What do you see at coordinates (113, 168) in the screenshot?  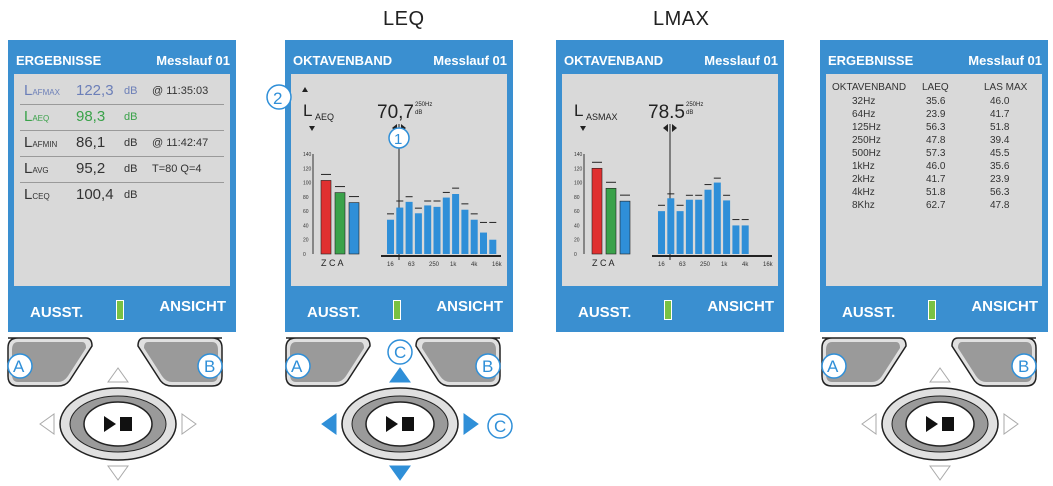 I see `result-row: LAVG 95,2 dB T=80 Q=4` at bounding box center [113, 168].